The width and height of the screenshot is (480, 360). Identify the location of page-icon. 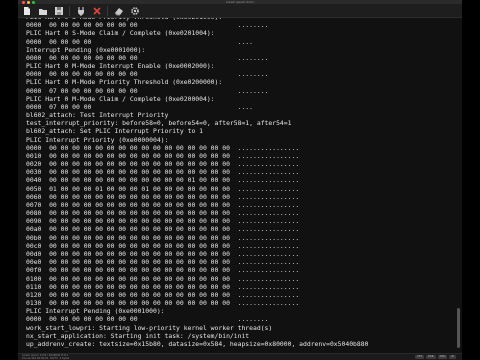
(26, 10).